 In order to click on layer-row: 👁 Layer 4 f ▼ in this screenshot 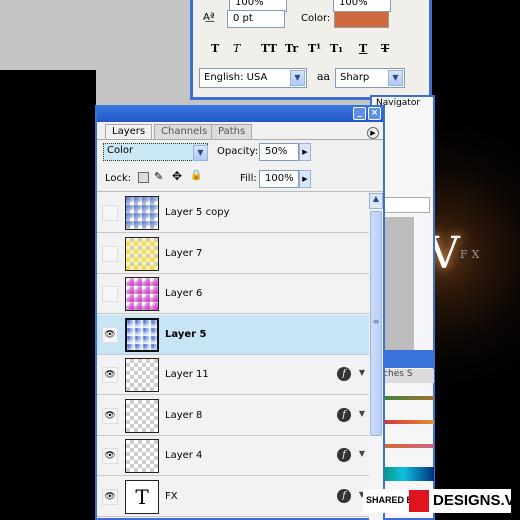, I will do `click(233, 456)`.